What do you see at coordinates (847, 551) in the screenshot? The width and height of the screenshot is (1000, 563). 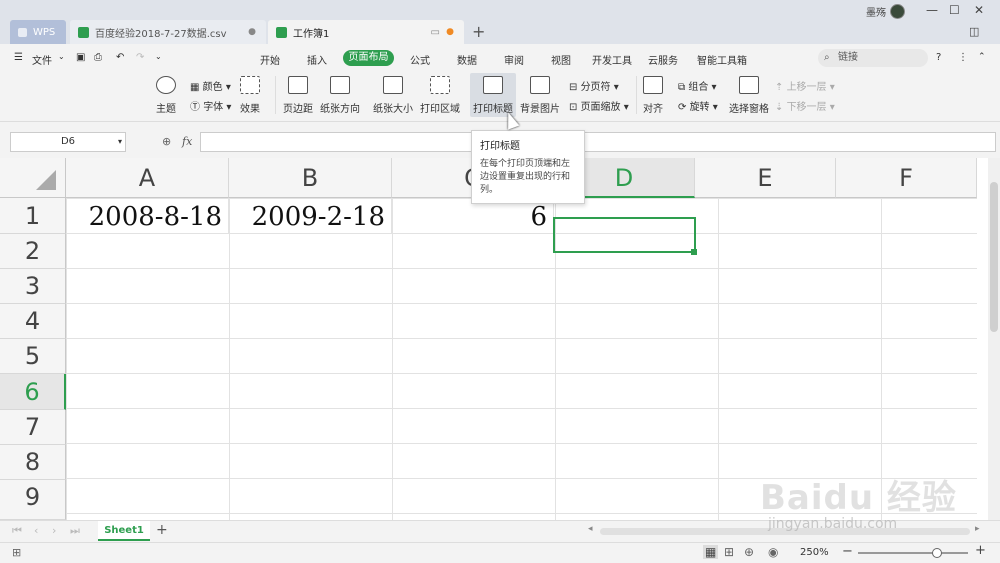 I see `zoom-out-icon: −` at bounding box center [847, 551].